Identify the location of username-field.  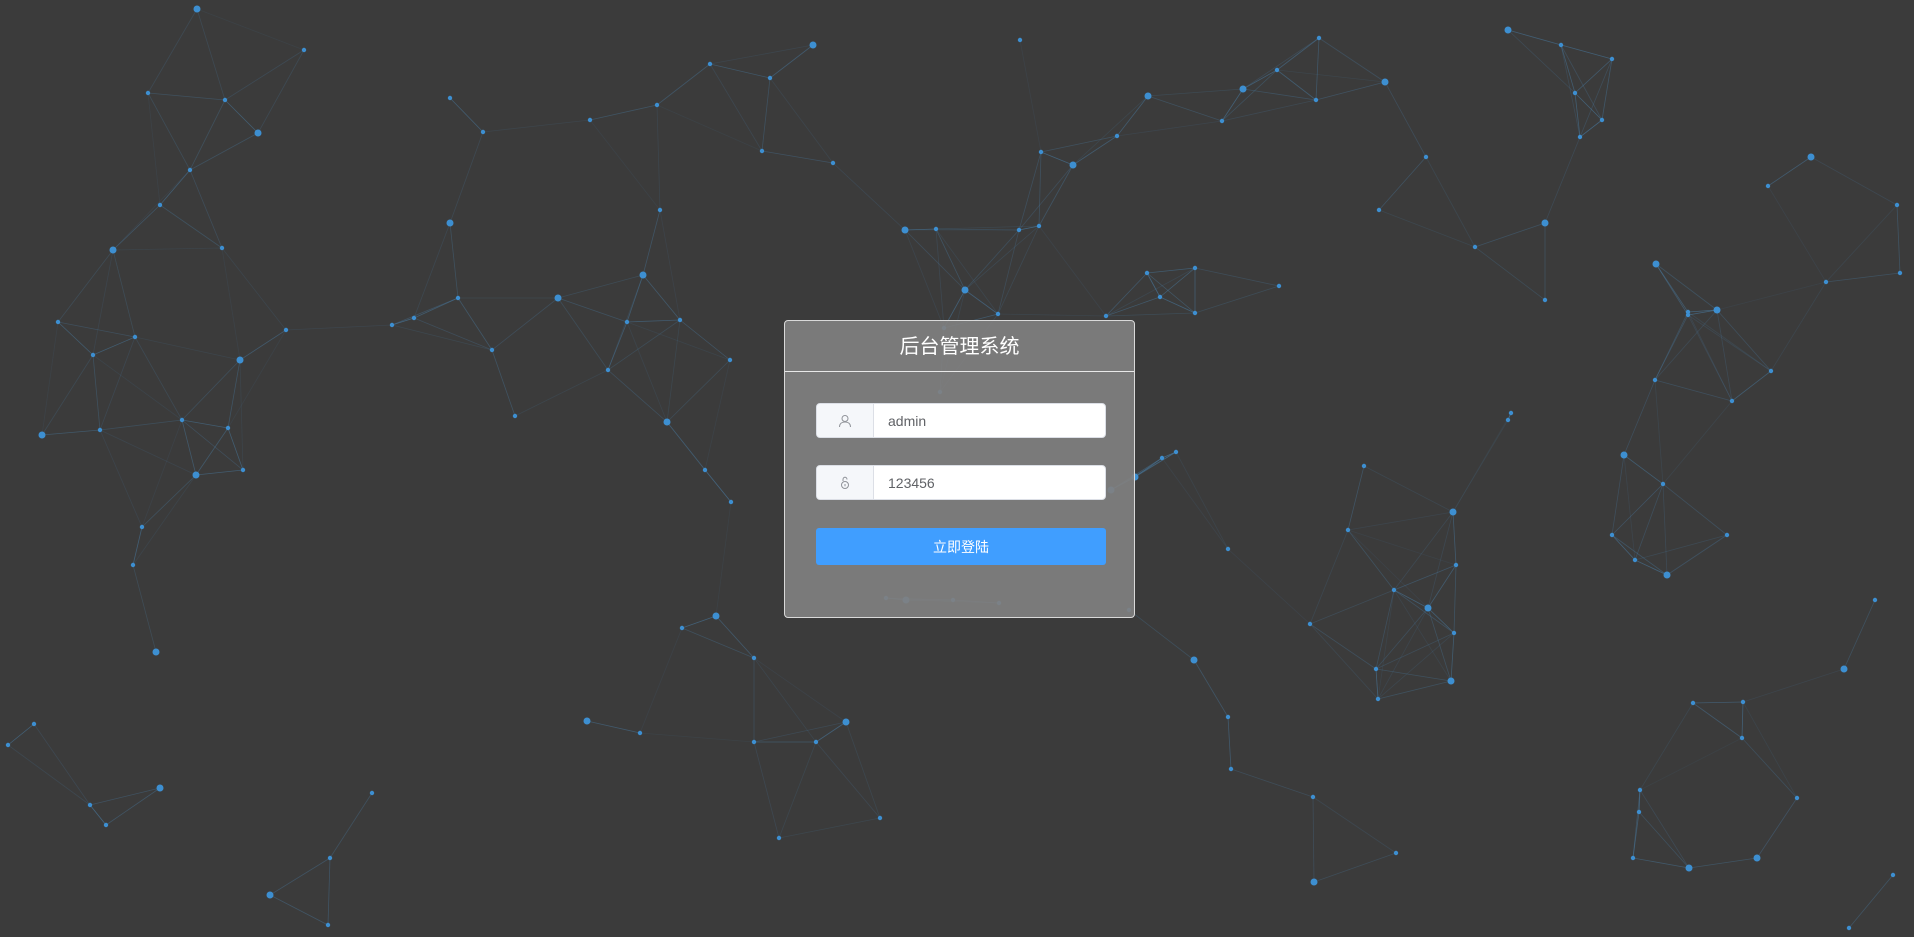
(961, 420).